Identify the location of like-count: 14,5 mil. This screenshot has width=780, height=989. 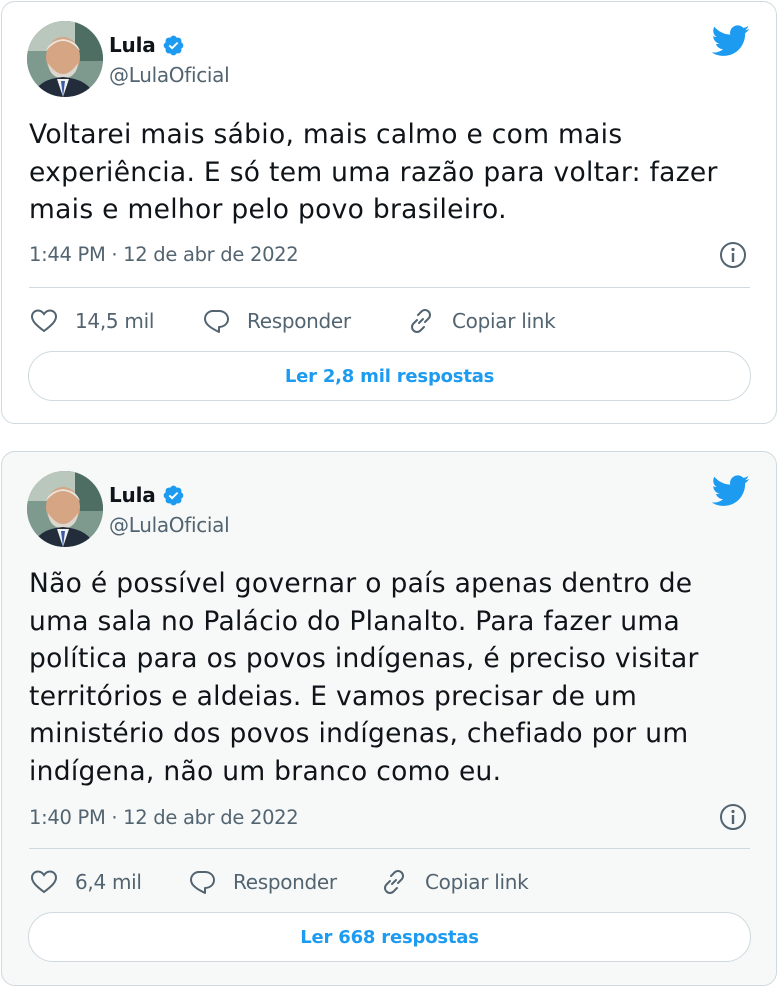
(115, 321).